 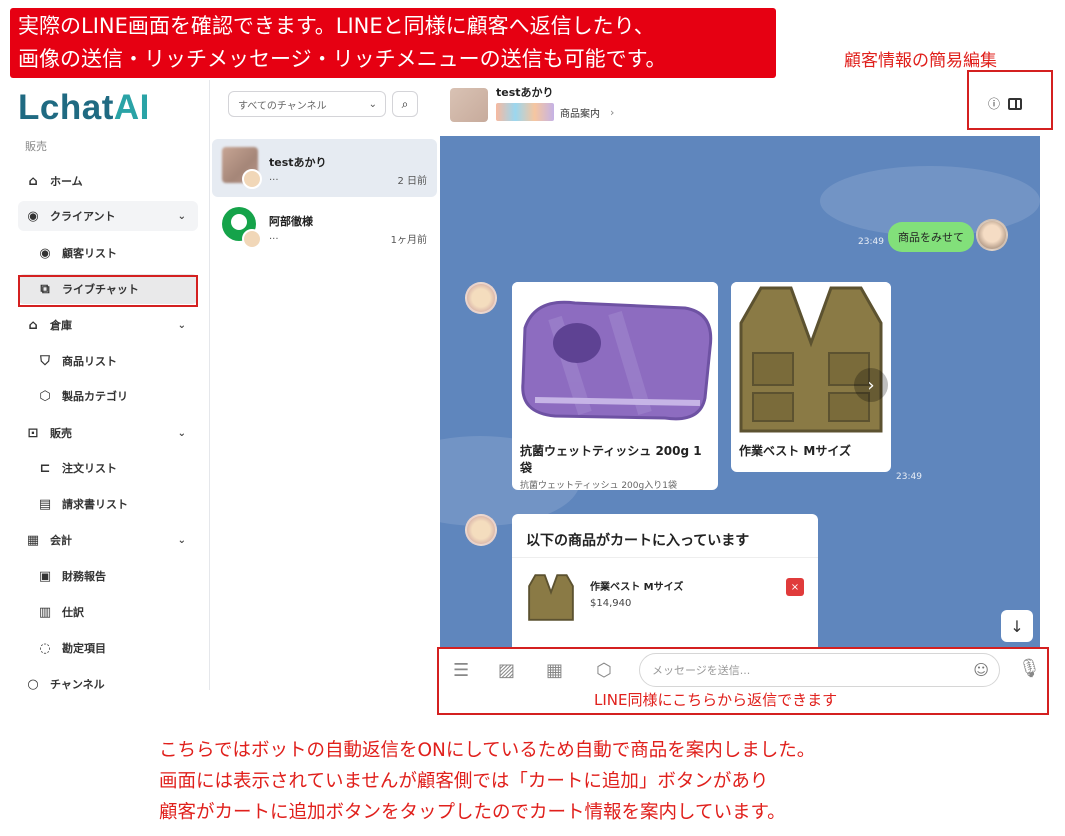 I want to click on annotation-reply-hint: LINE同様にこちらから返信できます, so click(x=716, y=700).